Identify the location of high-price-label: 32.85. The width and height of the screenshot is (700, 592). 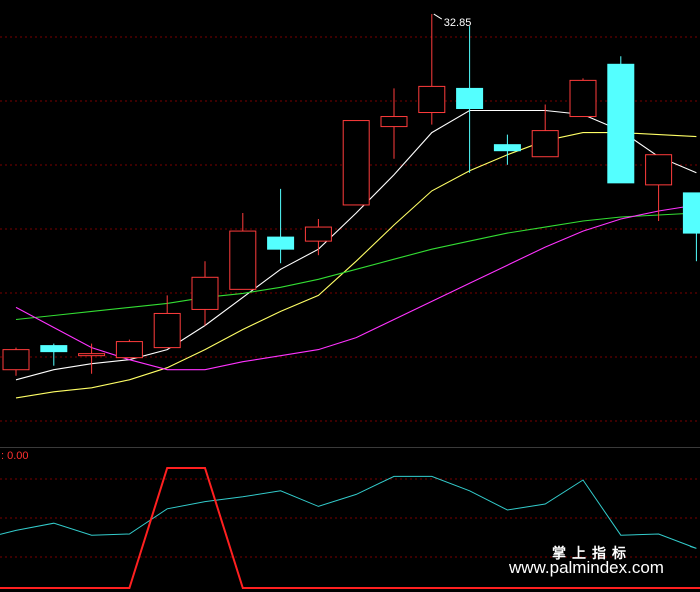
(458, 23).